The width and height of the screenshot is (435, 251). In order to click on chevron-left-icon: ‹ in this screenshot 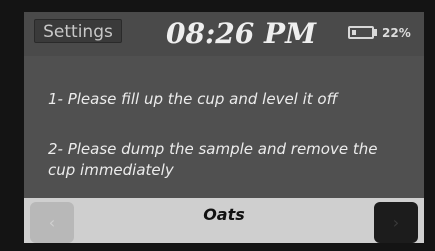, I will do `click(52, 222)`.